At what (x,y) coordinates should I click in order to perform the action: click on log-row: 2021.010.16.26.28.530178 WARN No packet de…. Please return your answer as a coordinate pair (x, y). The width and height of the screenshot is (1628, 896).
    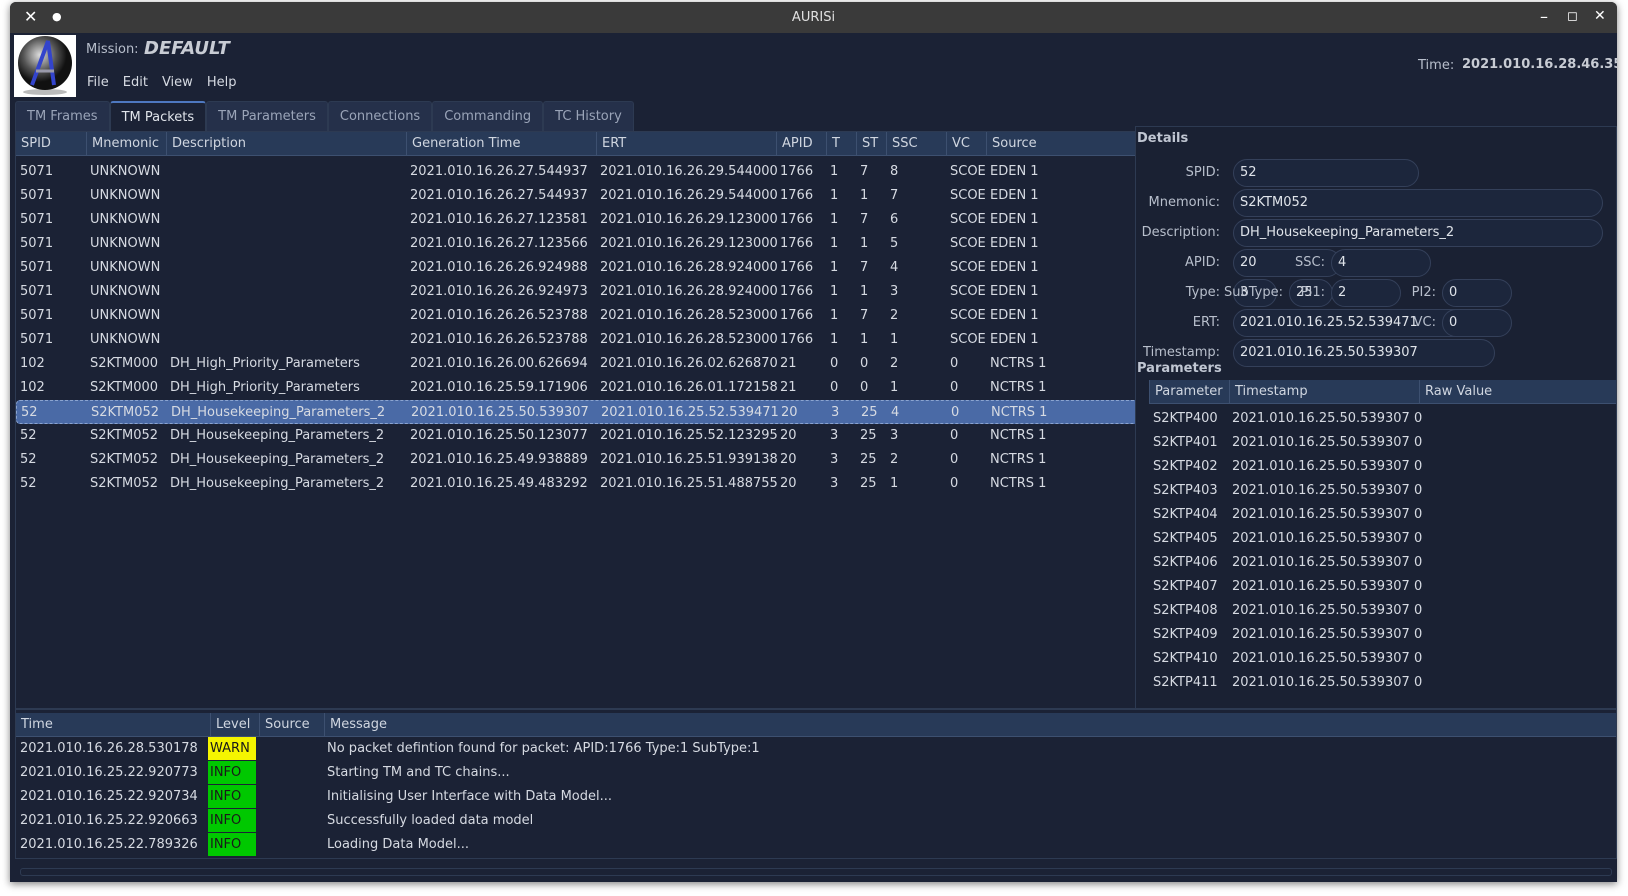
    Looking at the image, I should click on (816, 749).